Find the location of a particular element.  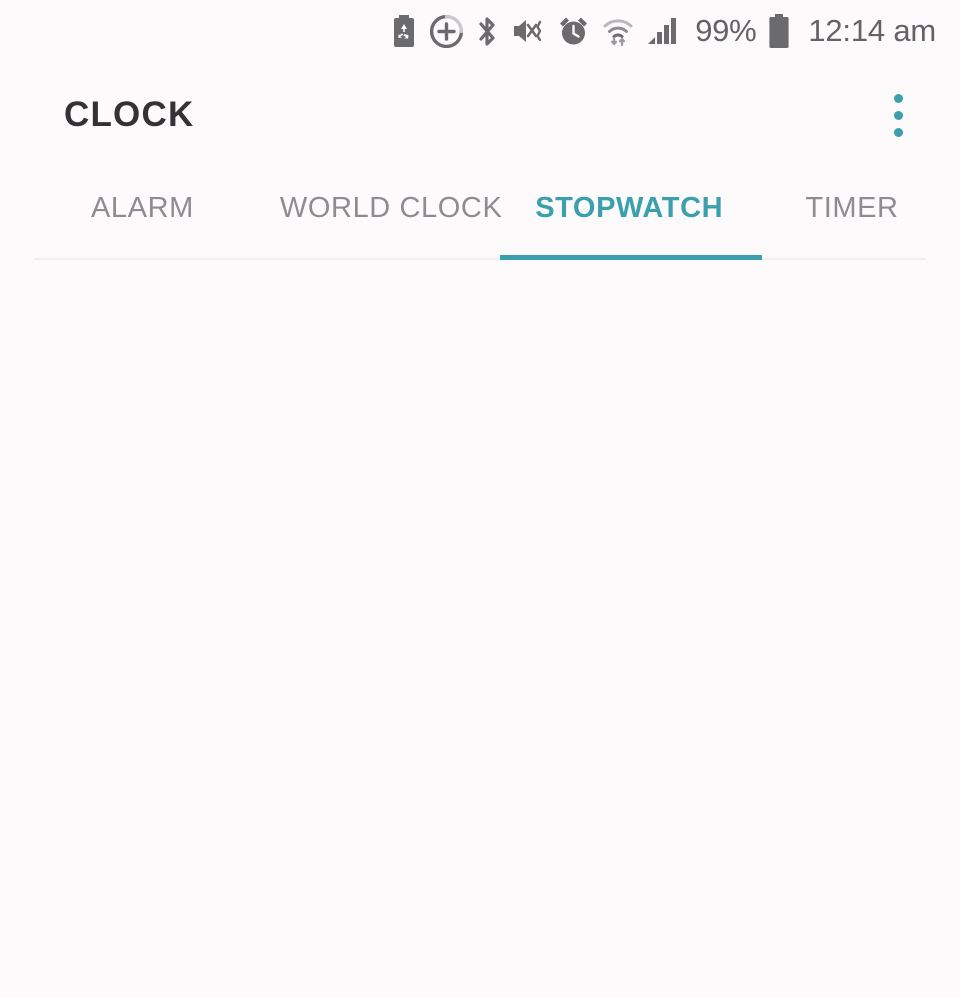

status-icon-group is located at coordinates (535, 31).